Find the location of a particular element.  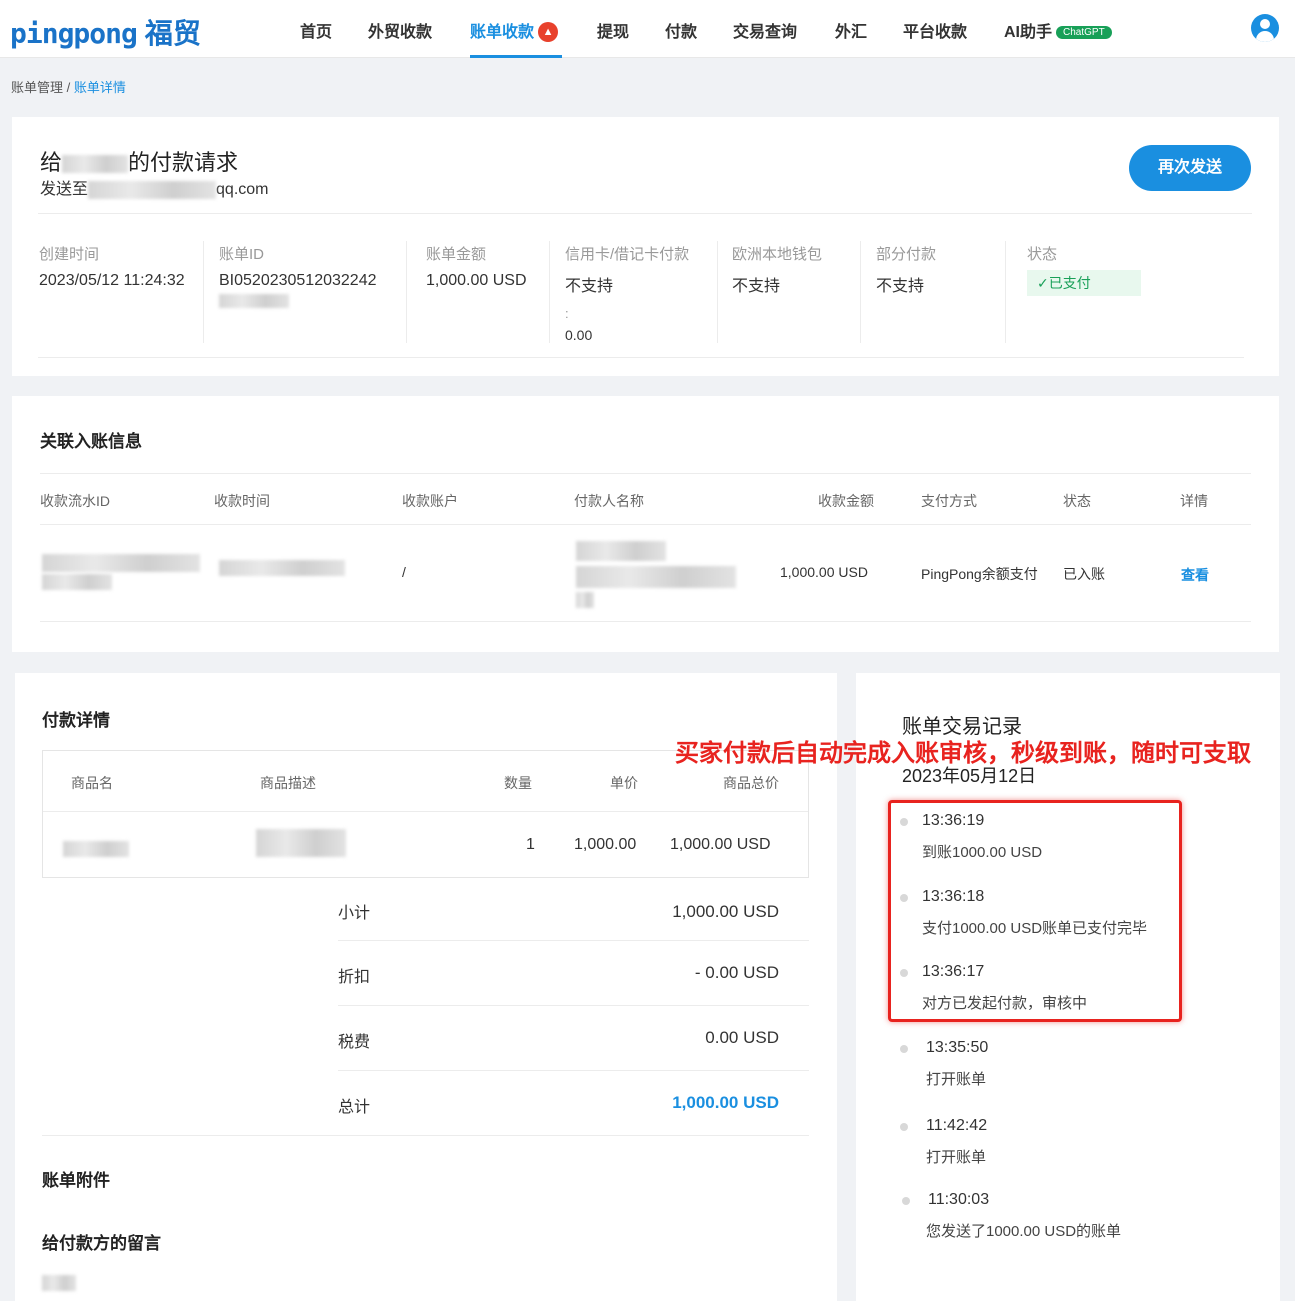

discount-label: 折扣 is located at coordinates (354, 977).